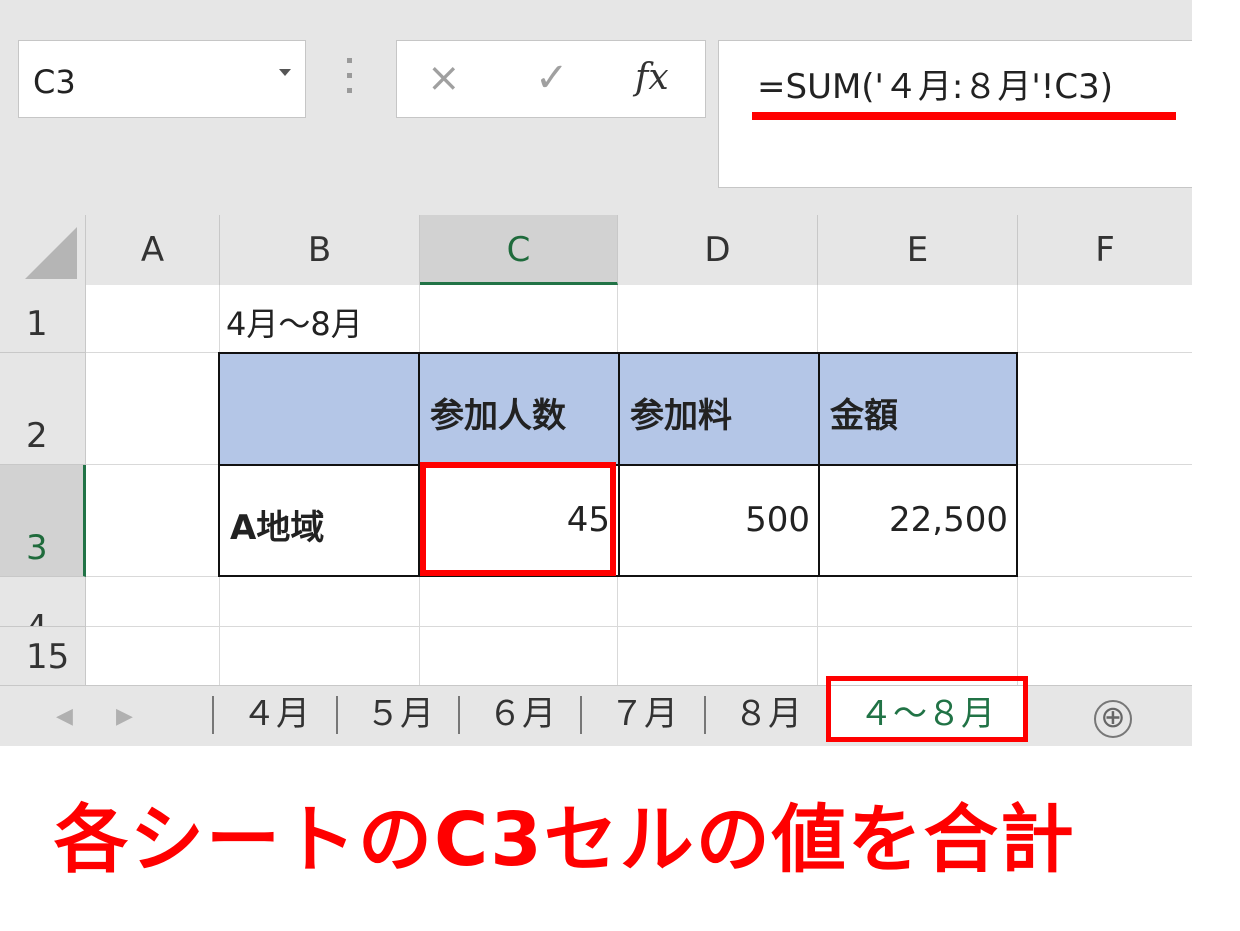 Image resolution: width=1240 pixels, height=931 pixels. I want to click on sheet-tab-7: ７月, so click(644, 714).